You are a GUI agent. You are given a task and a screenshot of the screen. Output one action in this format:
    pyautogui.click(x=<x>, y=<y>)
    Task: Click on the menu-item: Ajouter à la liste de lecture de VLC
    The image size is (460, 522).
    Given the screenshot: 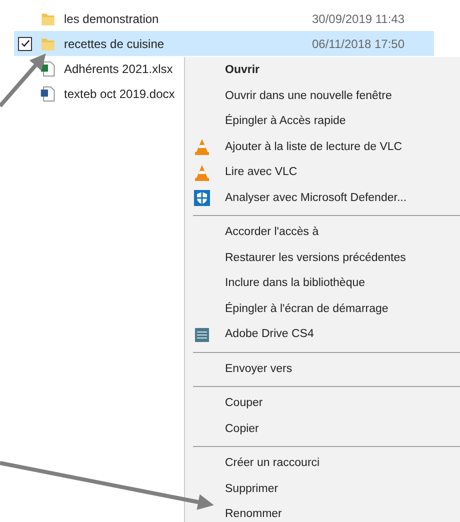 What is the action you would take?
    pyautogui.click(x=322, y=147)
    